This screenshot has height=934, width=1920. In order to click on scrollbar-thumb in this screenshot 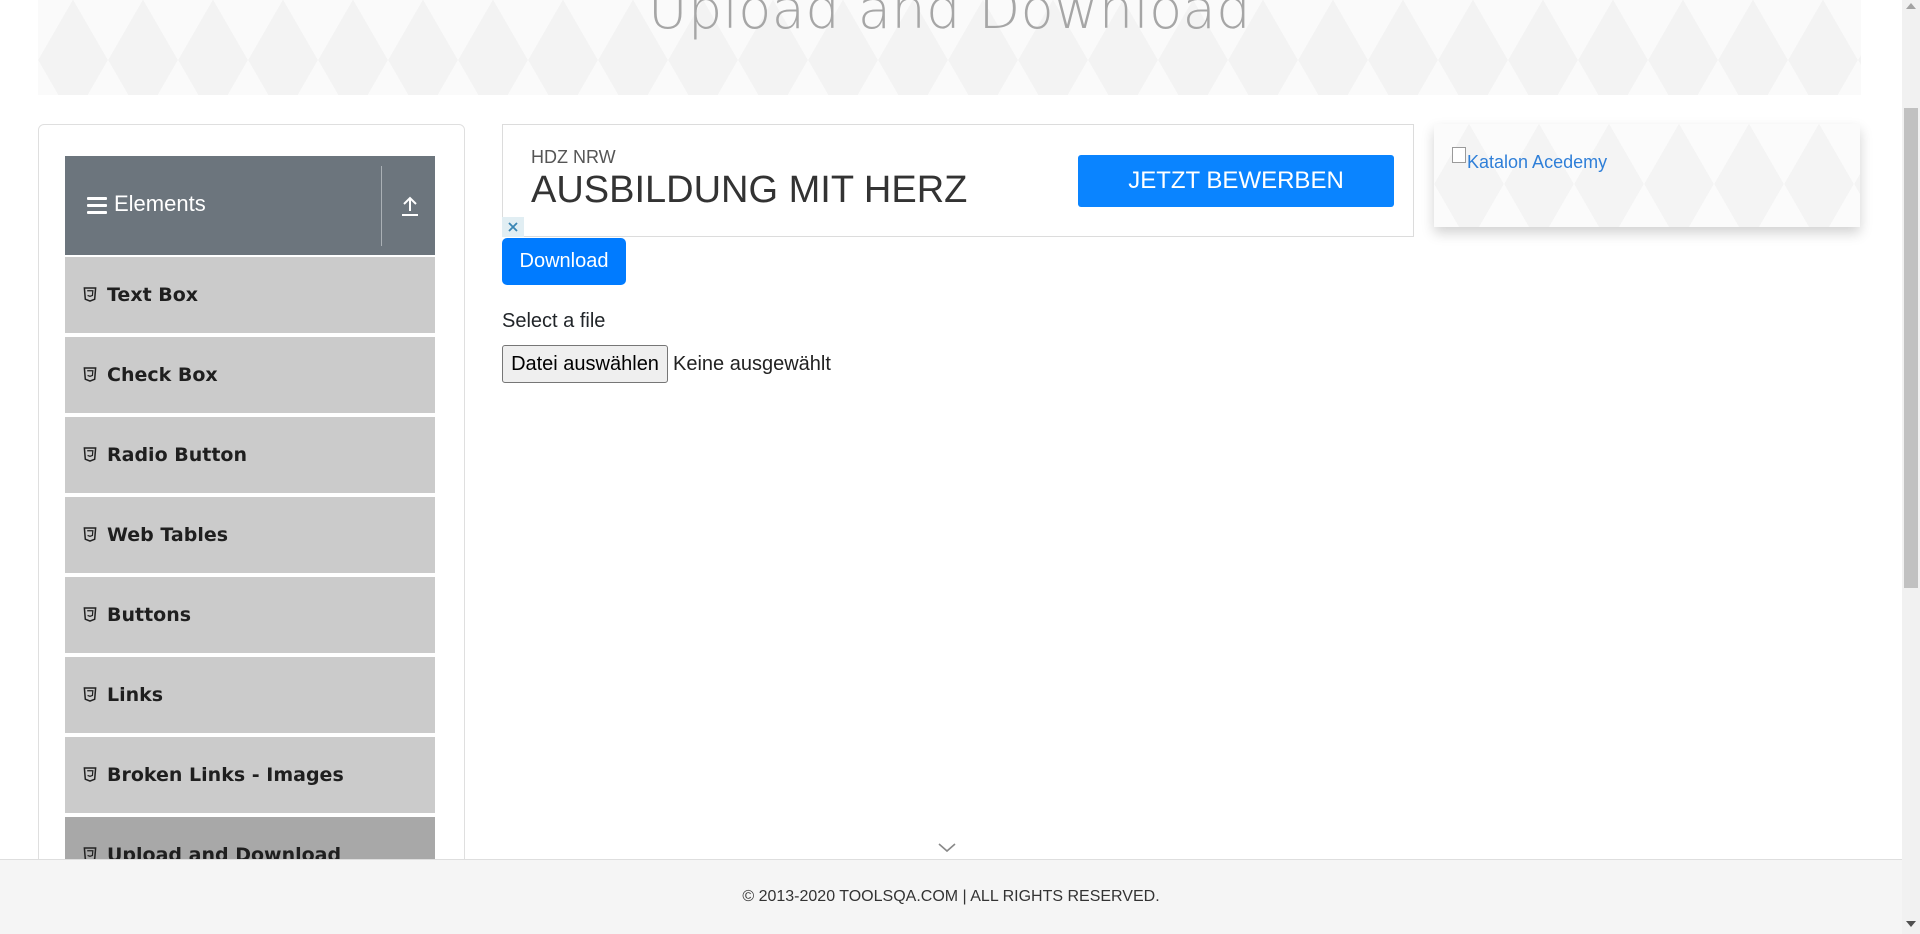, I will do `click(1911, 348)`.